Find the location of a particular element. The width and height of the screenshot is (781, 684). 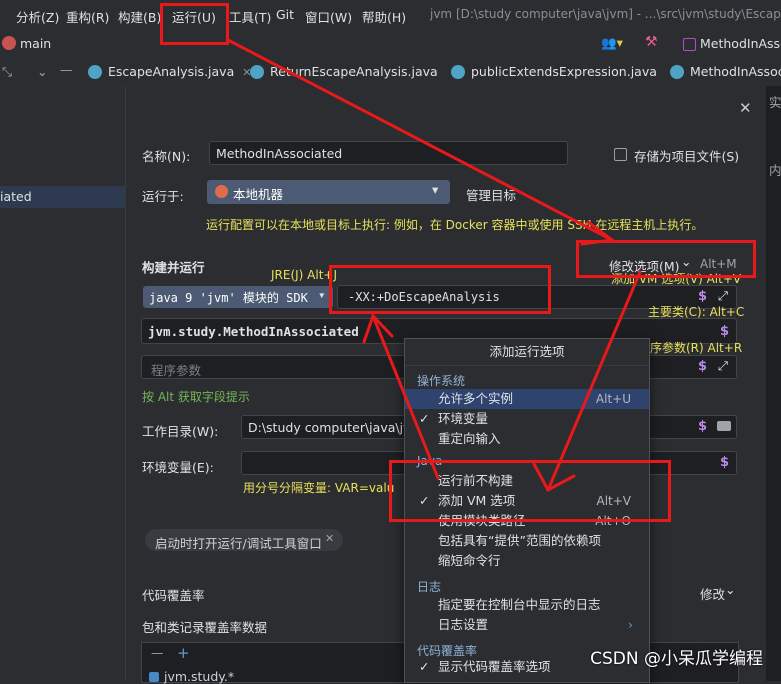

arrow-item-to-vm-field is located at coordinates (405, 397).